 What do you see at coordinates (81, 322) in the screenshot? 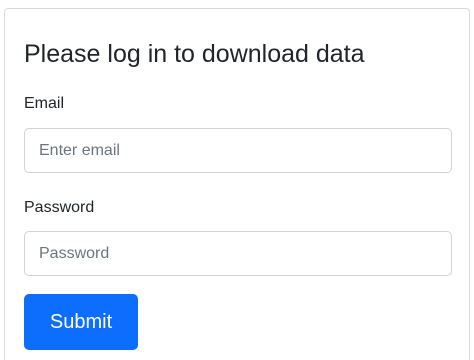
I see `submit-button: Submit` at bounding box center [81, 322].